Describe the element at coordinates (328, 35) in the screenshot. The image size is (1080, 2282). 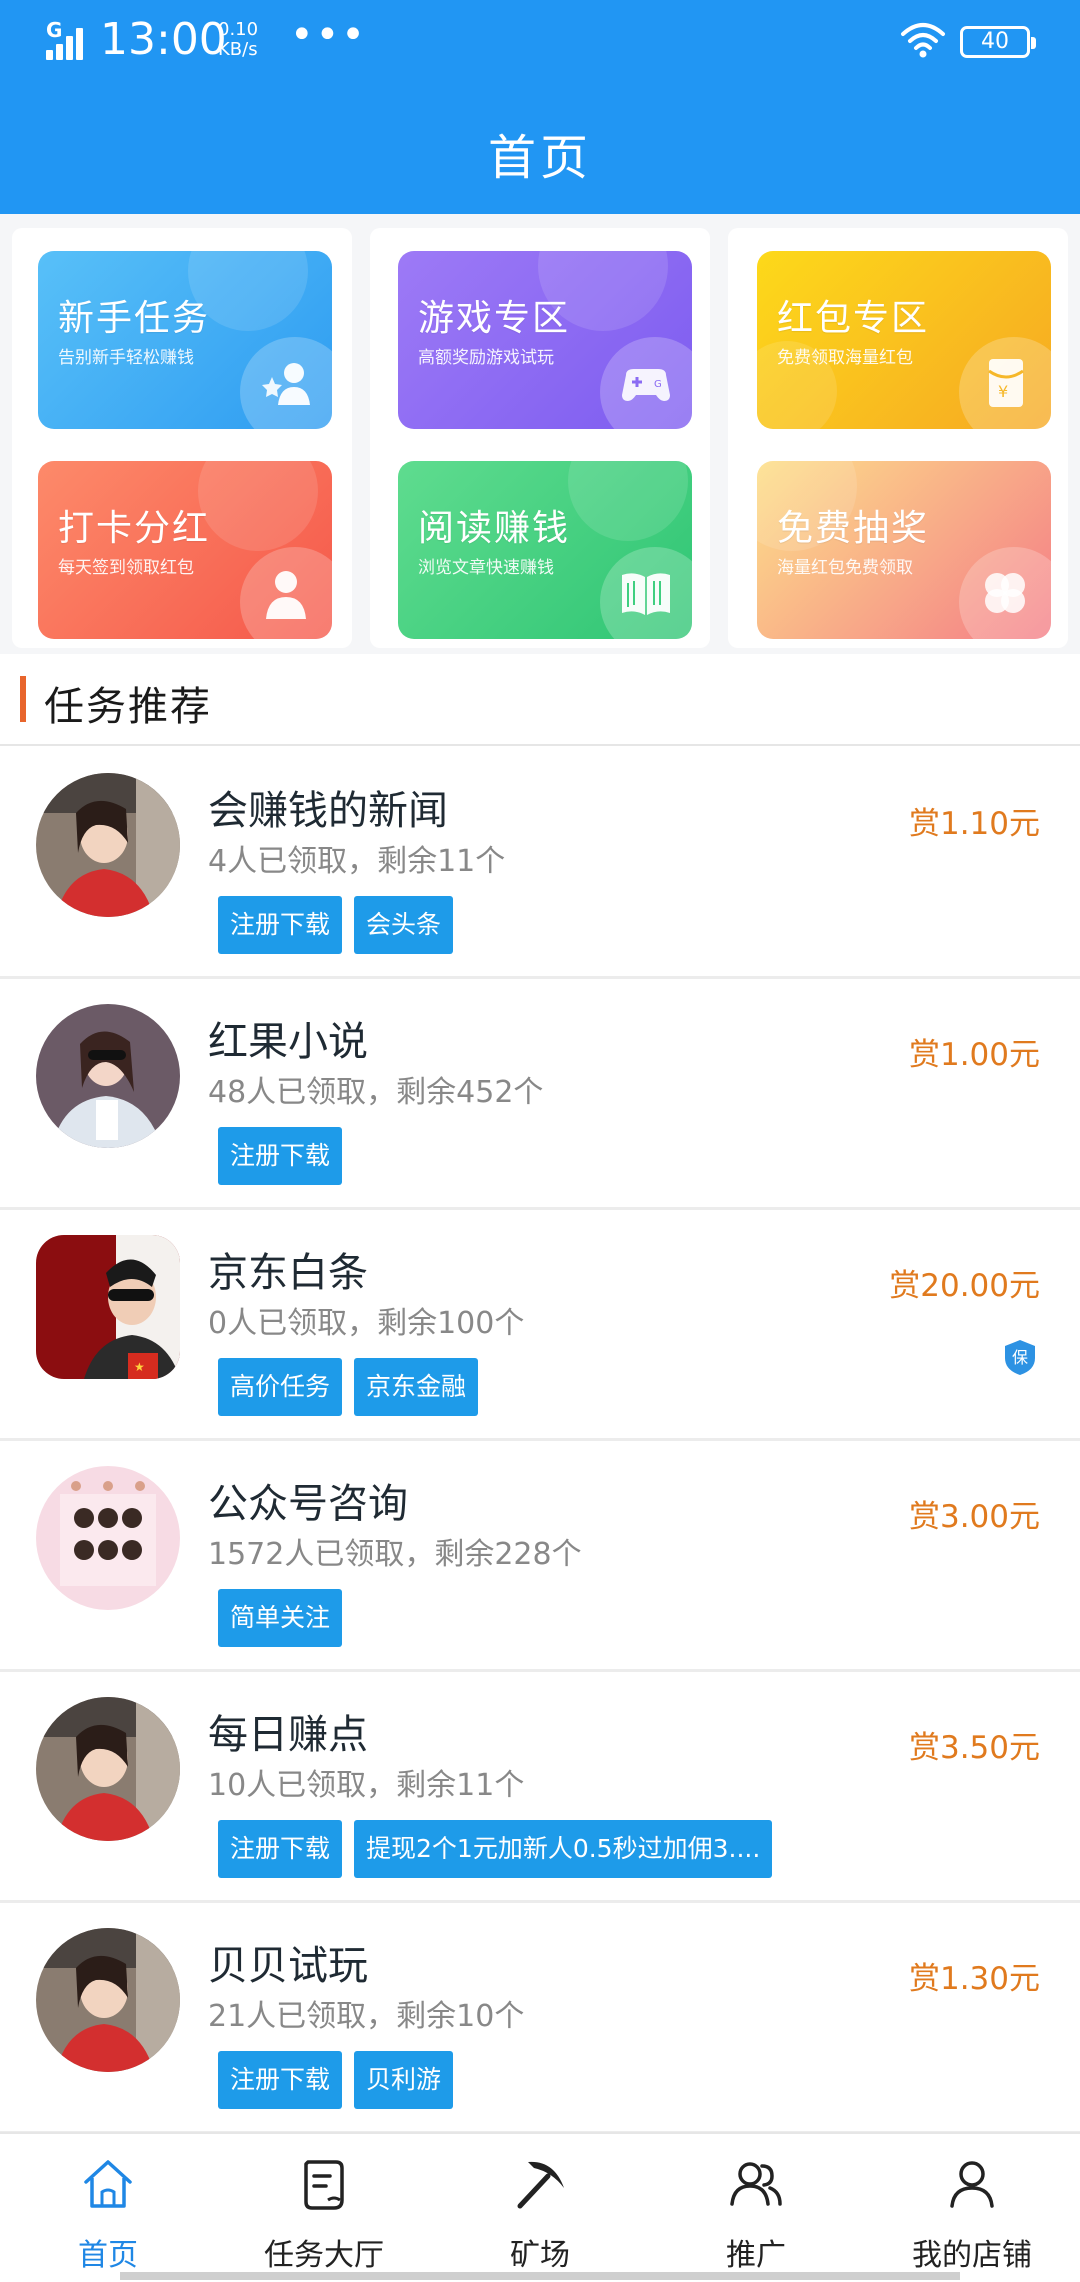
I see `more-notifications-icon: •••` at that location.